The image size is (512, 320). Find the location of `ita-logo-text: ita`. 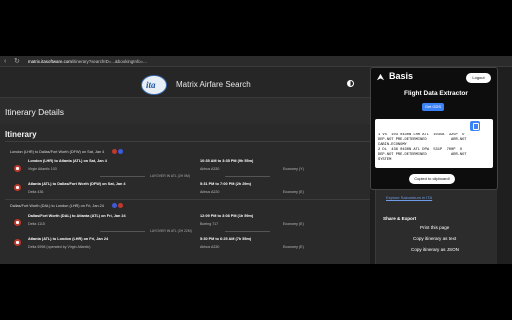

ita-logo-text: ita is located at coordinates (151, 85).